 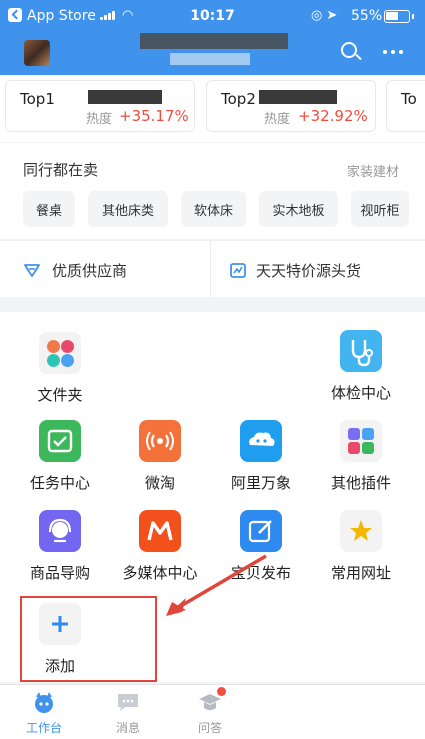 I want to click on peer-chip: 视听柜, so click(x=380, y=209).